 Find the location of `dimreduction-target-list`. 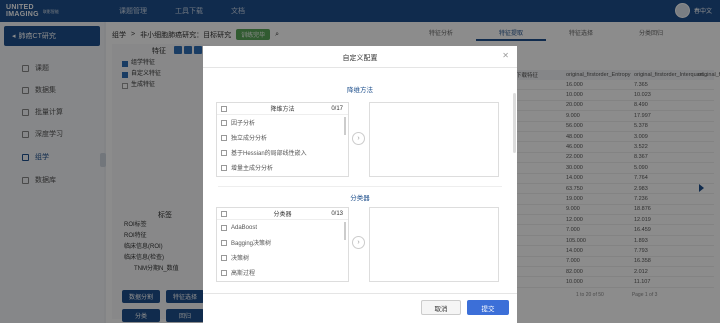

dimreduction-target-list is located at coordinates (434, 139).